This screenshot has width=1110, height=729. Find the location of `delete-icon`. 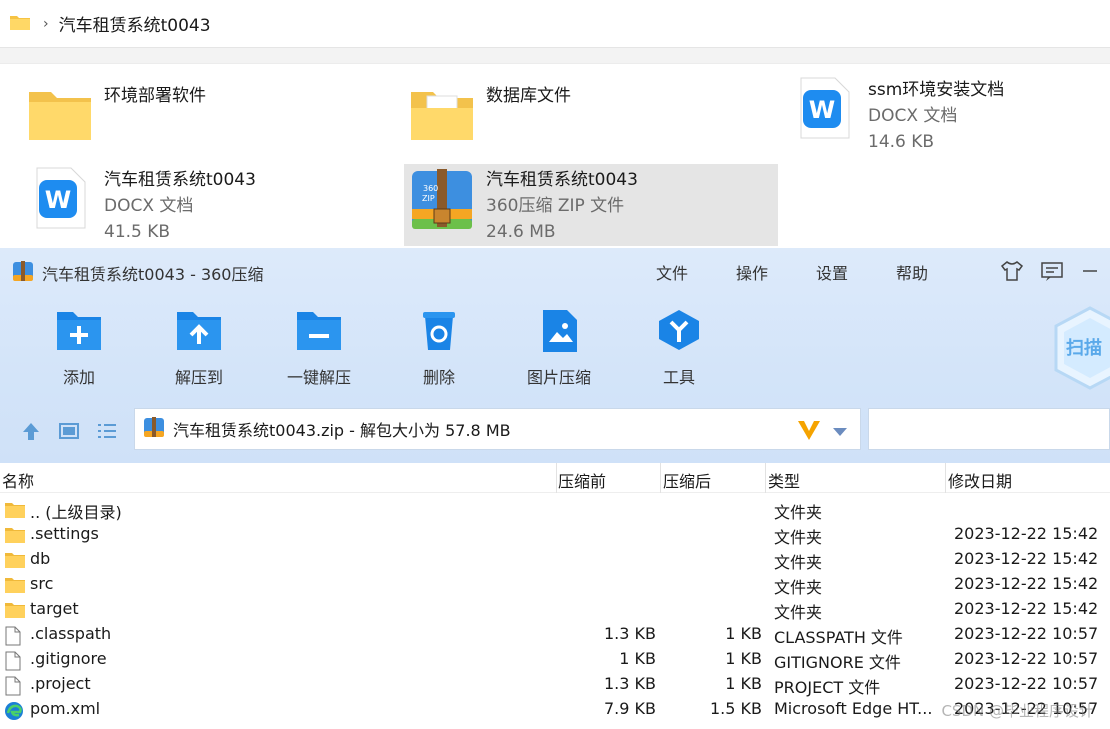

delete-icon is located at coordinates (439, 332).